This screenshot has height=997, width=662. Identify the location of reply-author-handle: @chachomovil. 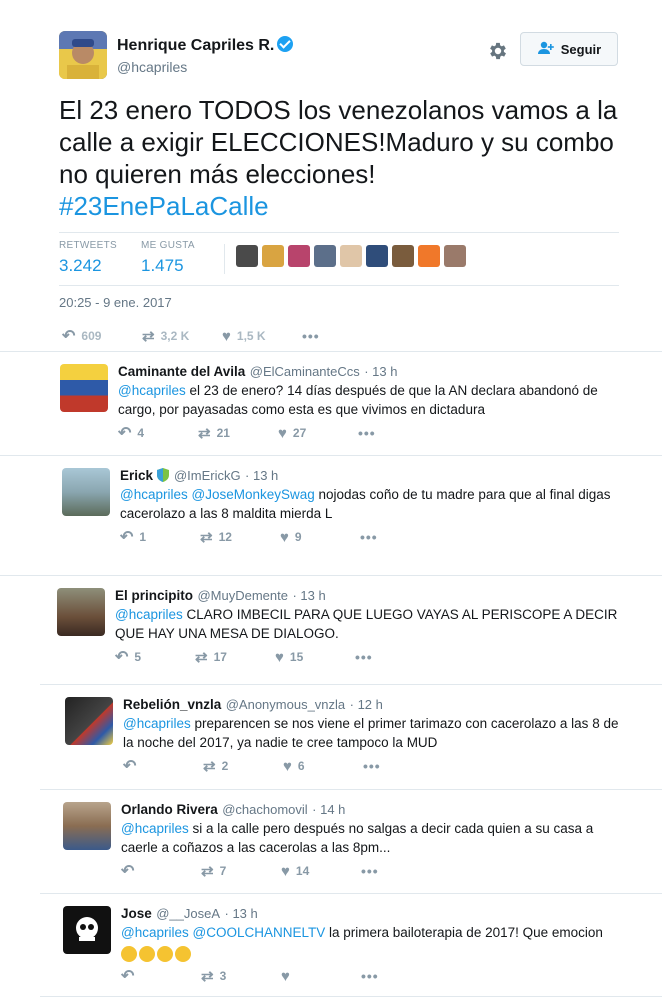
(264, 809).